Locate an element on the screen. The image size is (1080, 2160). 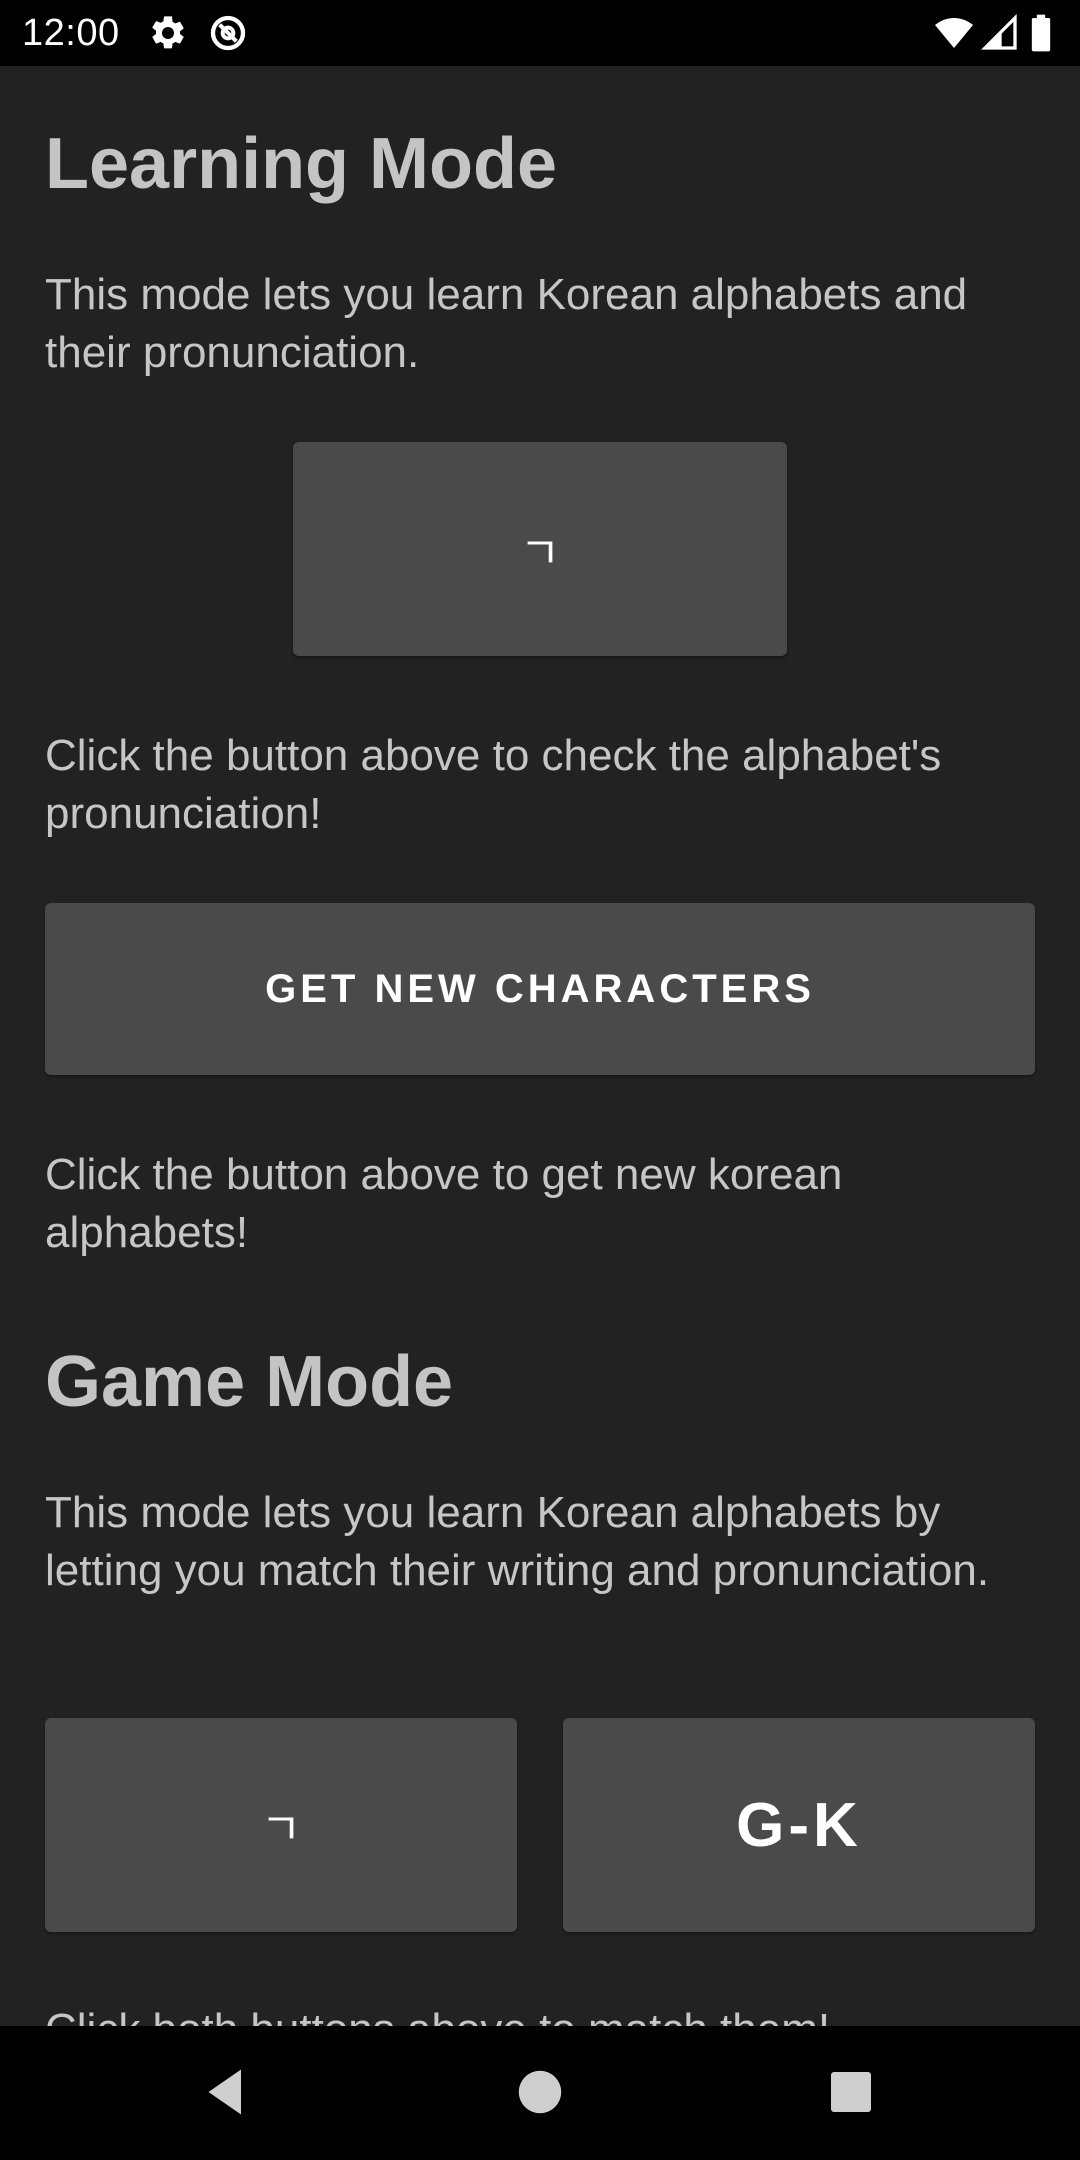
game-writing-label: ㄱ is located at coordinates (281, 1829).